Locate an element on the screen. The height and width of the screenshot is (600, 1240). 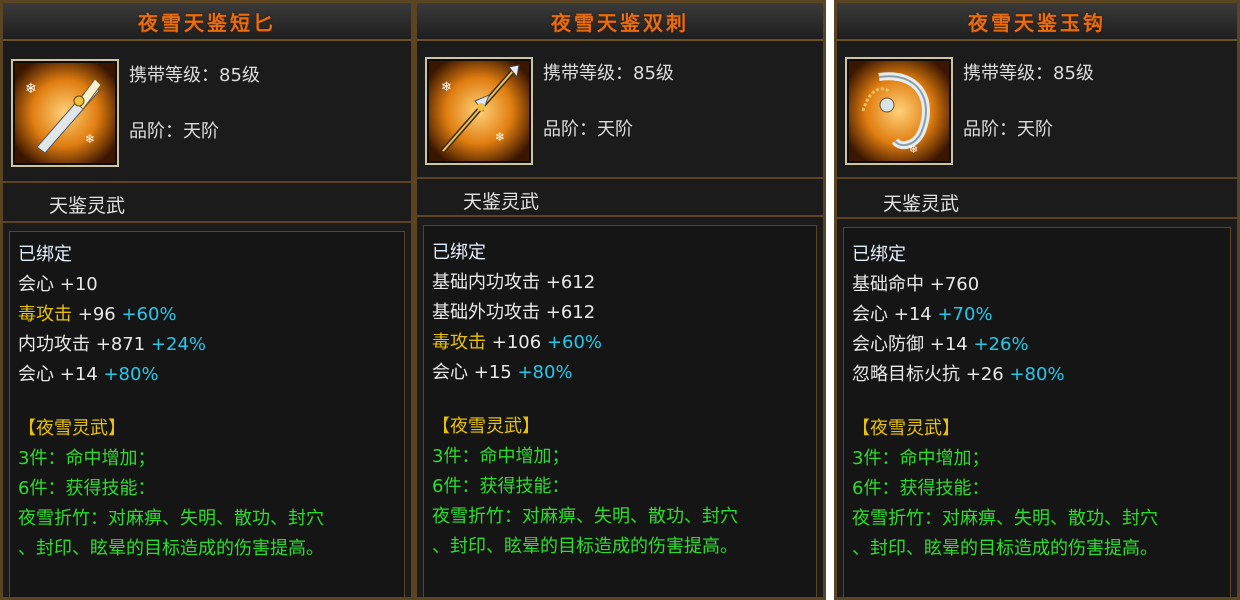
stat-row: 基础命中 +760 is located at coordinates (915, 283).